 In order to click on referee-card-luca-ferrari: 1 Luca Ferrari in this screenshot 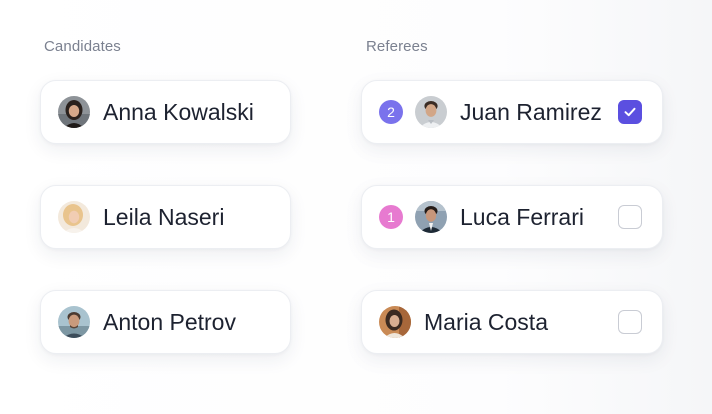, I will do `click(512, 217)`.